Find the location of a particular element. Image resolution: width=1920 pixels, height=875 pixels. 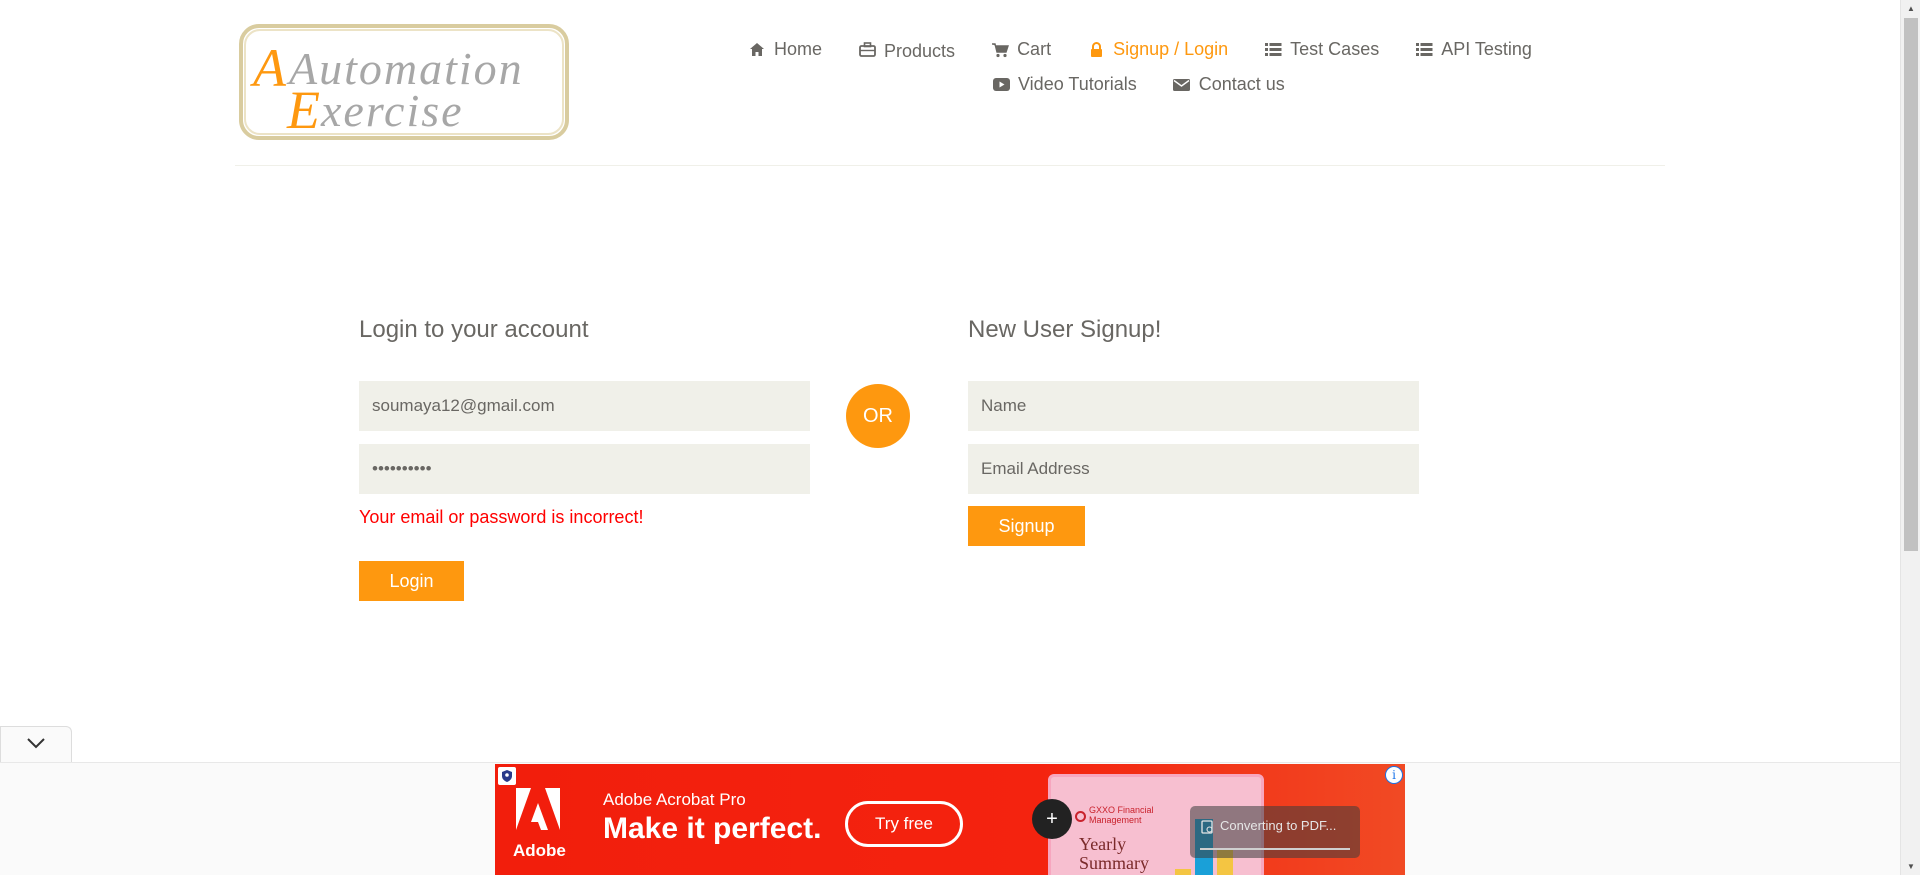

ad-card-title: Yearly Summary is located at coordinates (1114, 854).